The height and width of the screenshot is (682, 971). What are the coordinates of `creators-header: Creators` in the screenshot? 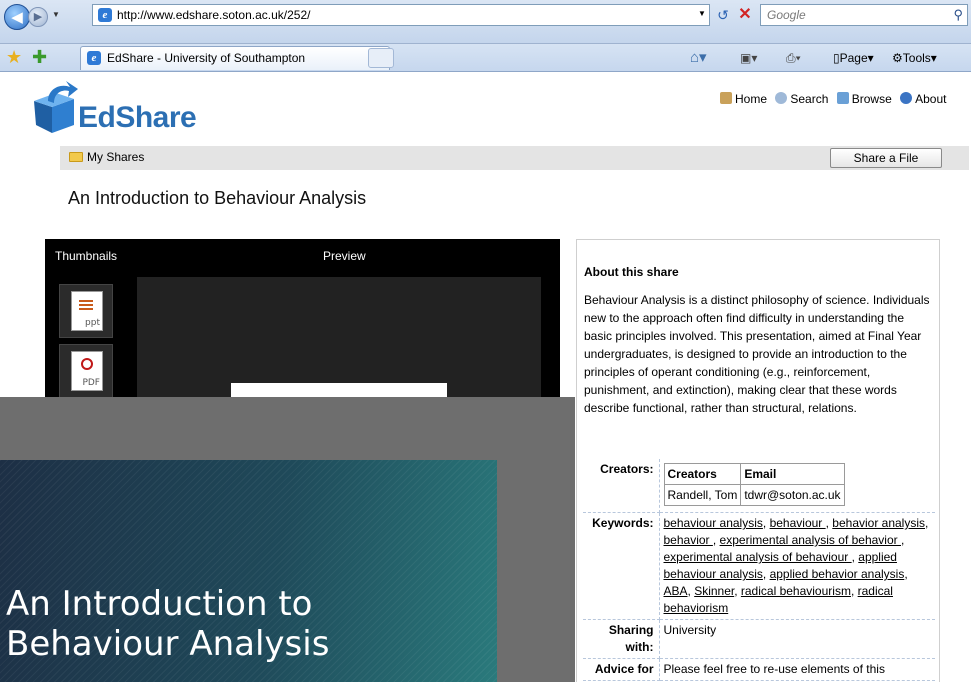 It's located at (702, 474).